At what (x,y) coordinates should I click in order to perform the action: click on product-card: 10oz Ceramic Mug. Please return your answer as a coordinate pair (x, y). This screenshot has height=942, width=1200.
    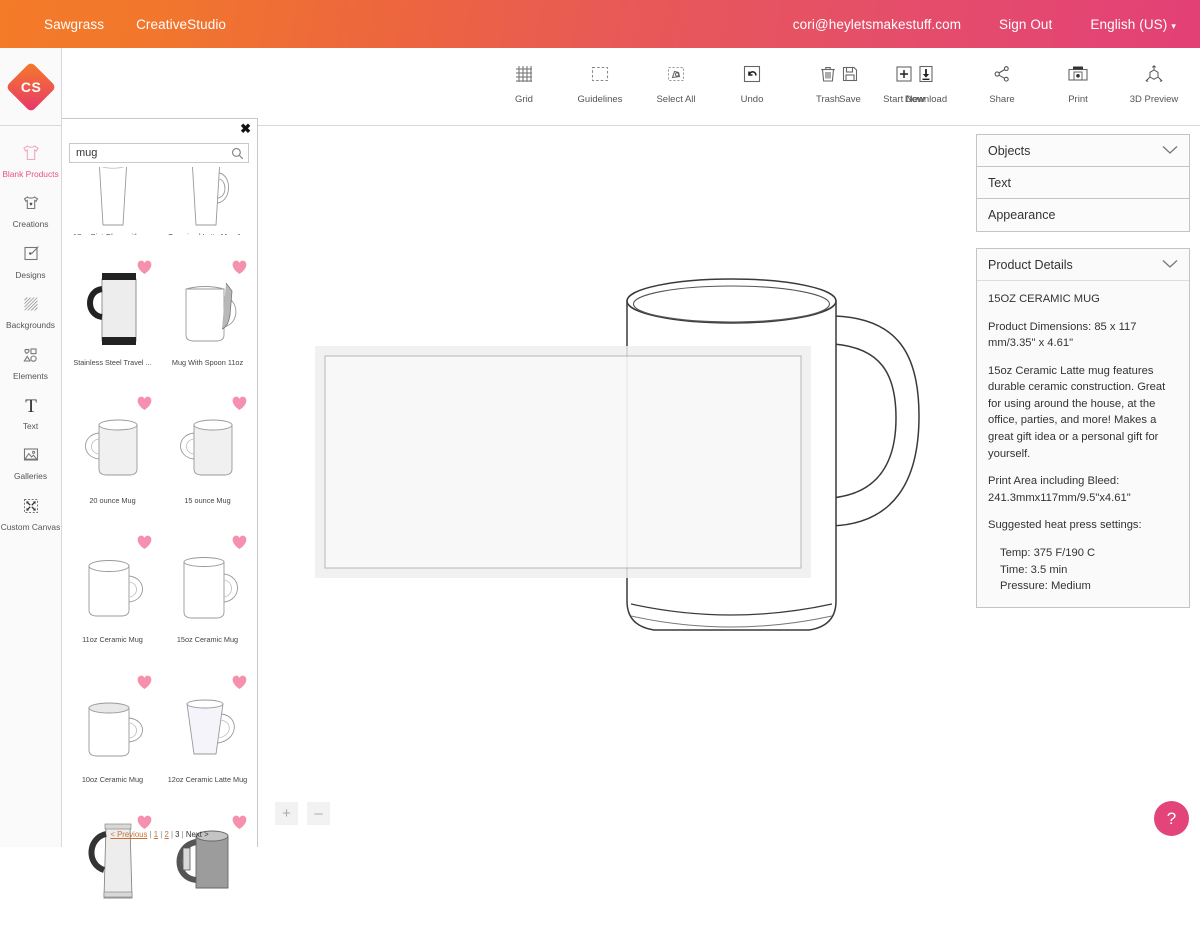
    Looking at the image, I should click on (112, 733).